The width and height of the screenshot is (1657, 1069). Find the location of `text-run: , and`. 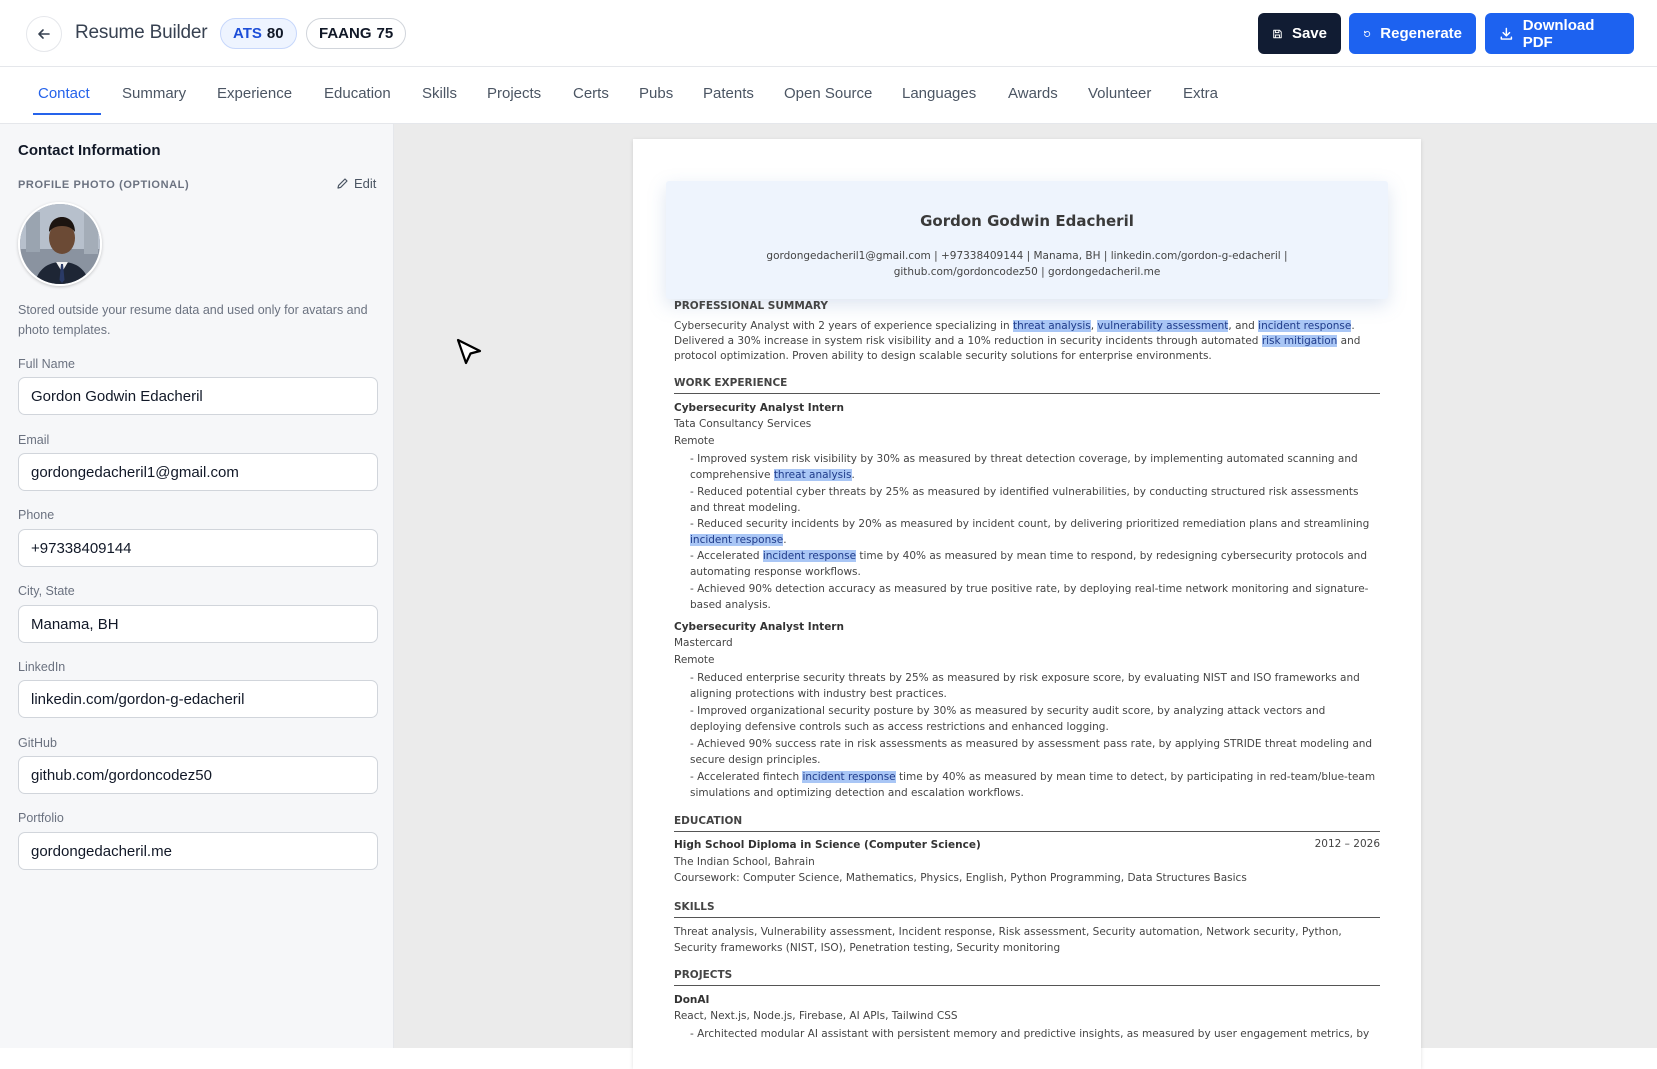

text-run: , and is located at coordinates (1243, 326).